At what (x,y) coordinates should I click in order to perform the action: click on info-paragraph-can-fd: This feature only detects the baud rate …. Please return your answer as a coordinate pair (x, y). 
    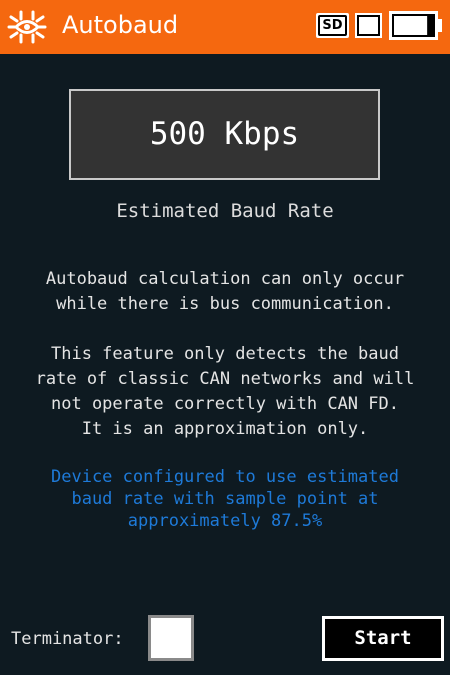
    Looking at the image, I should click on (225, 392).